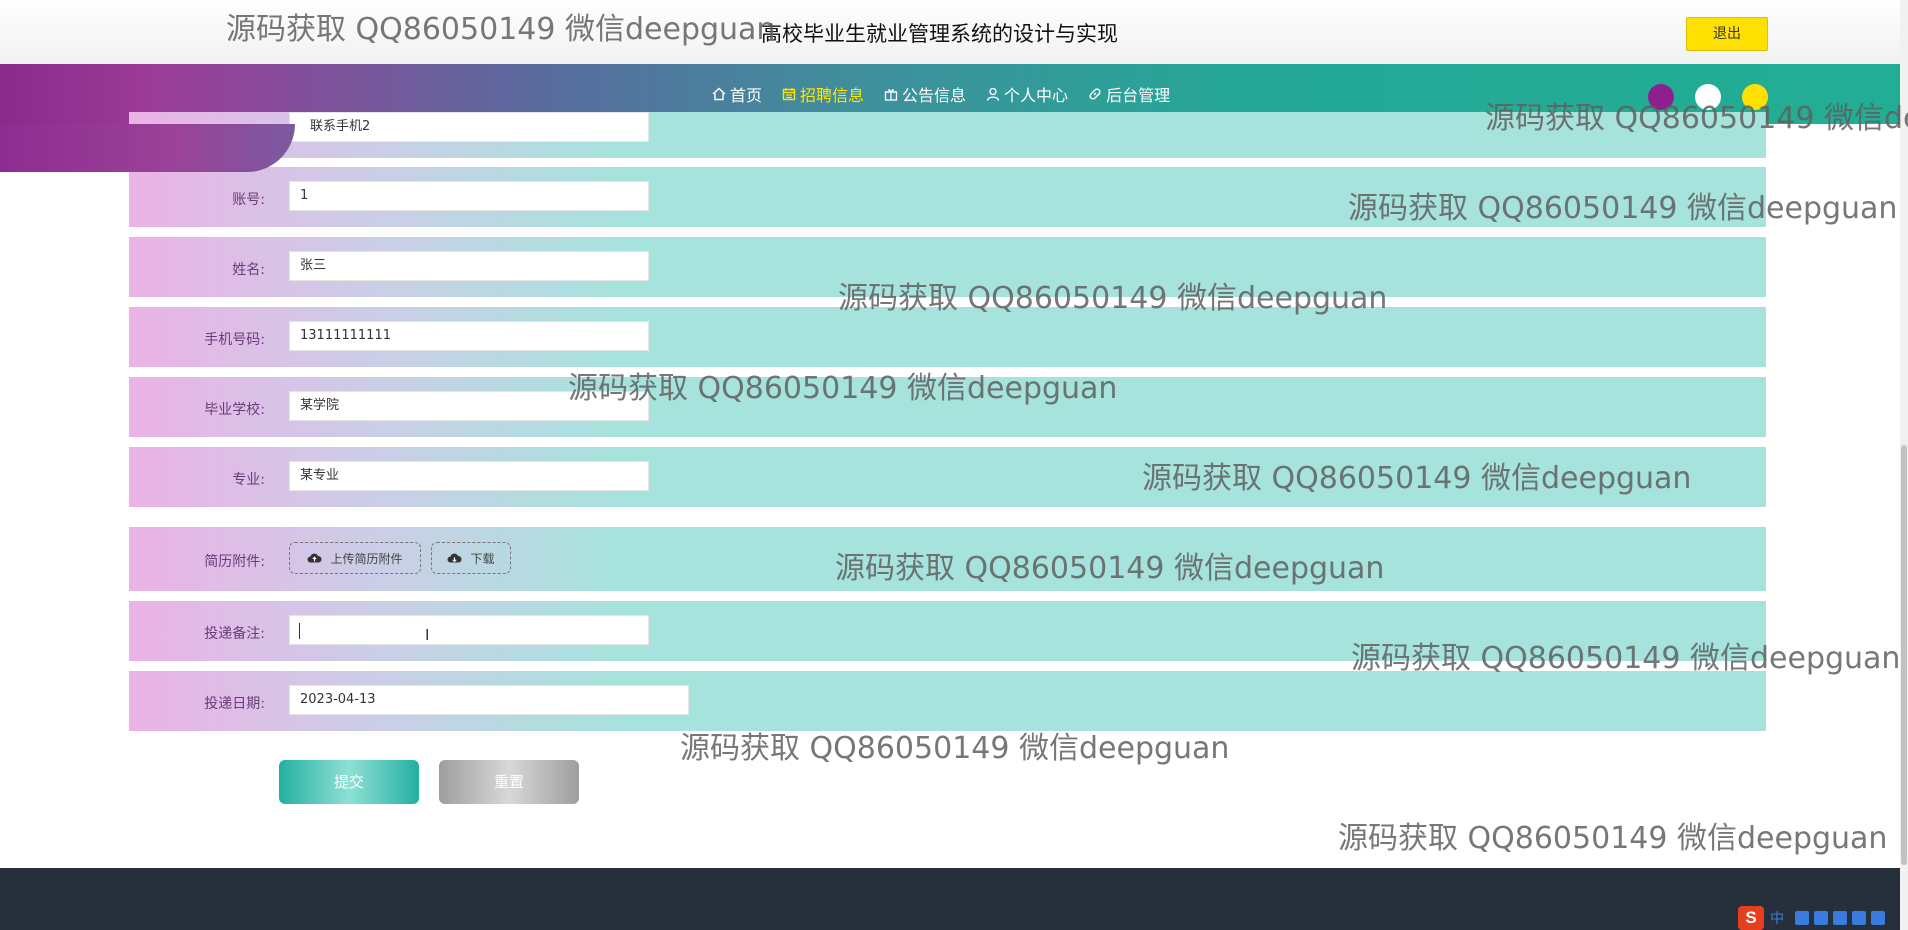 Image resolution: width=1908 pixels, height=930 pixels. Describe the element at coordinates (1727, 34) in the screenshot. I see `logout-button: 退出` at that location.